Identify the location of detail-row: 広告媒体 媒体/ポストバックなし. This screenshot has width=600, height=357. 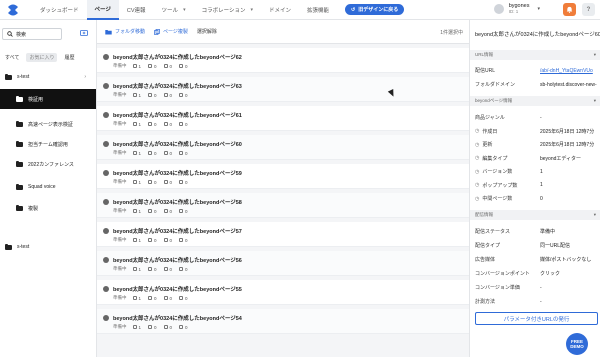
(537, 259).